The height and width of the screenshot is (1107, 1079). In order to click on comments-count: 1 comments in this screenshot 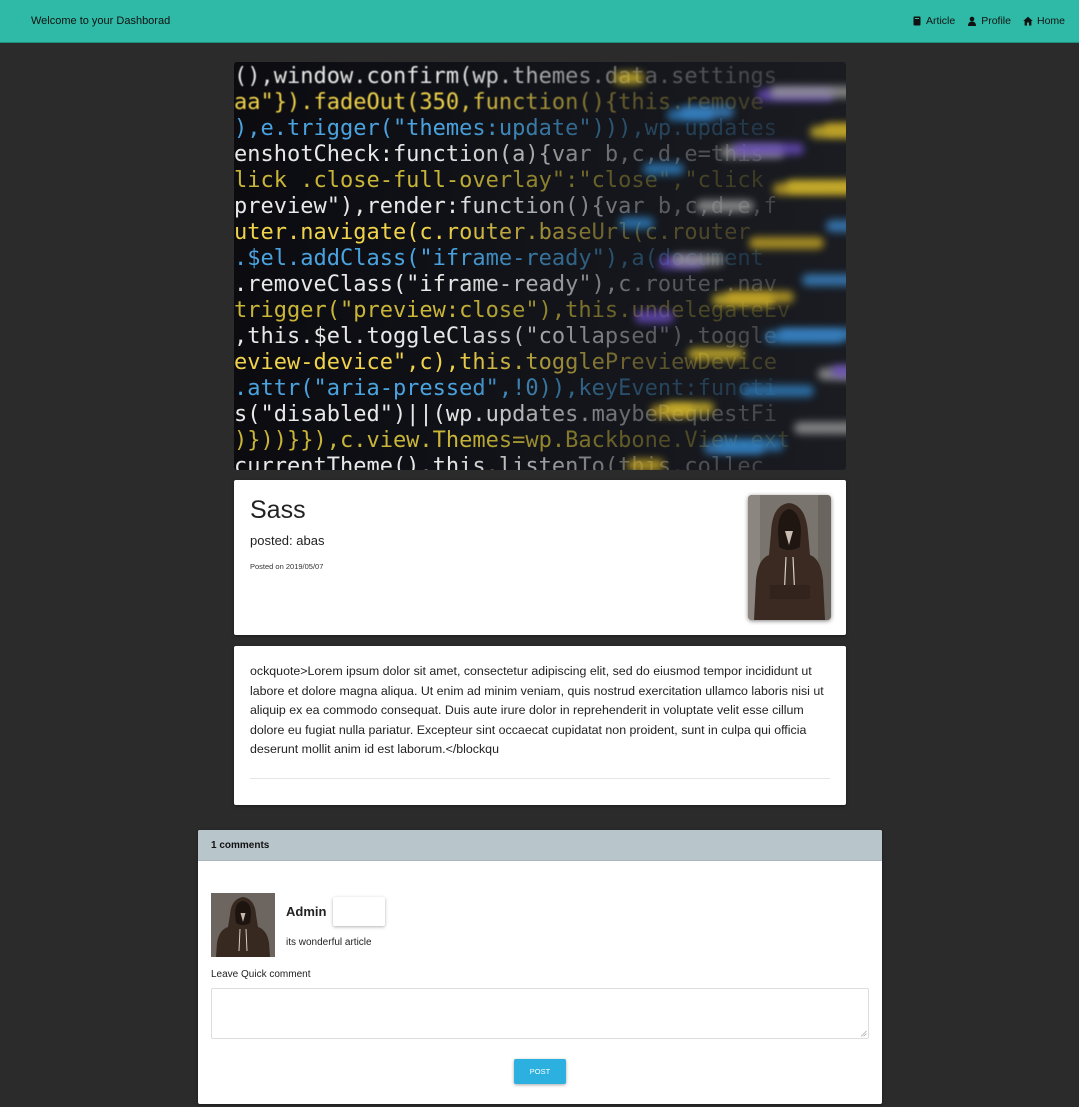, I will do `click(240, 845)`.